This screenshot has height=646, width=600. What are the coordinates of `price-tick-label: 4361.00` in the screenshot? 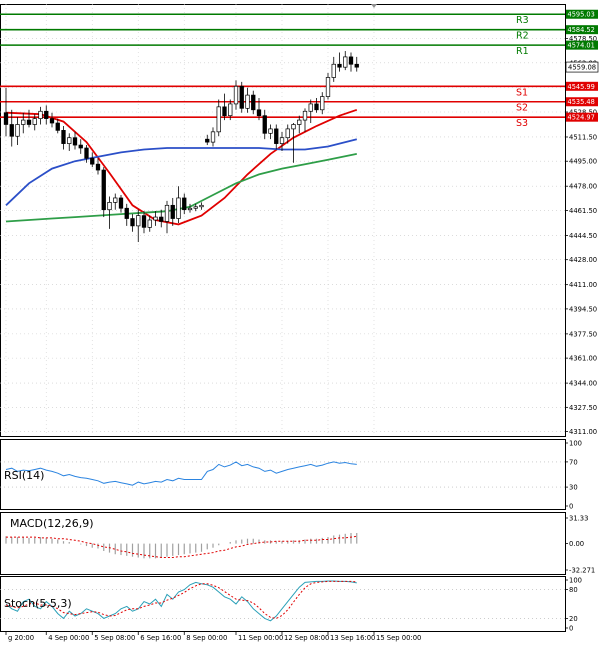 It's located at (583, 359).